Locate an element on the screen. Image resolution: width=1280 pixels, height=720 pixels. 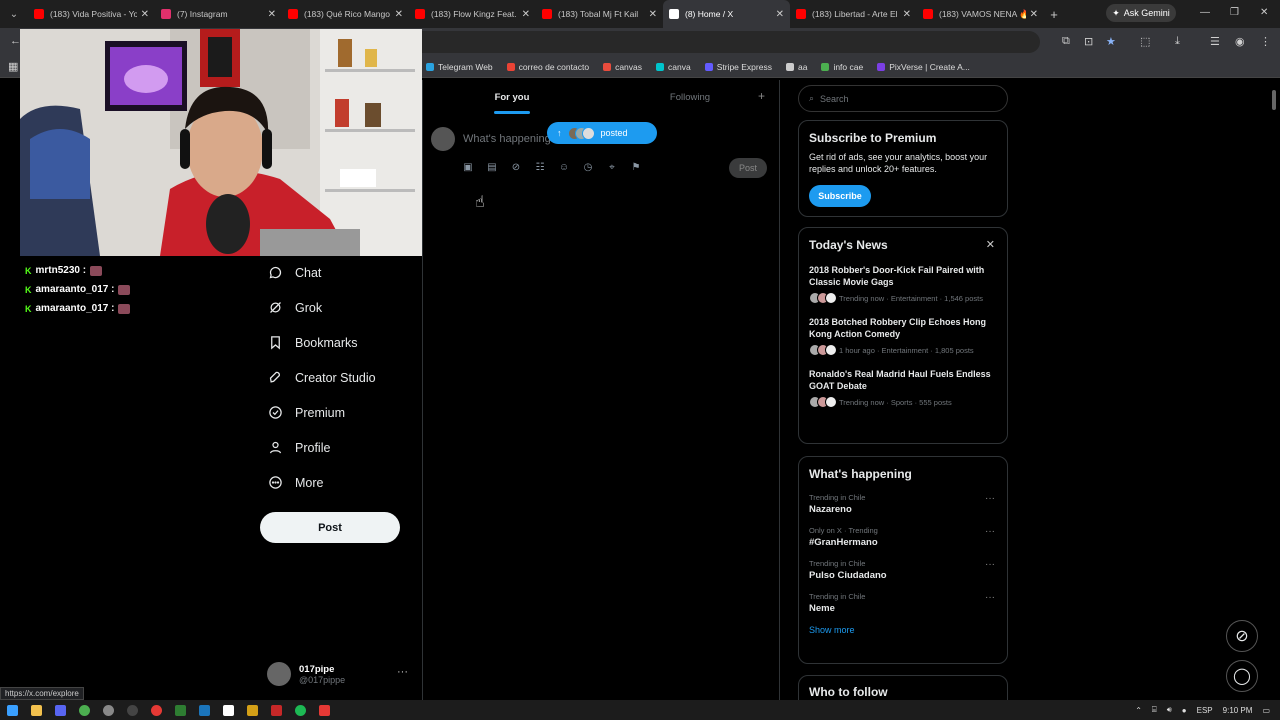
scrollbar-thumb is located at coordinates (1274, 100).